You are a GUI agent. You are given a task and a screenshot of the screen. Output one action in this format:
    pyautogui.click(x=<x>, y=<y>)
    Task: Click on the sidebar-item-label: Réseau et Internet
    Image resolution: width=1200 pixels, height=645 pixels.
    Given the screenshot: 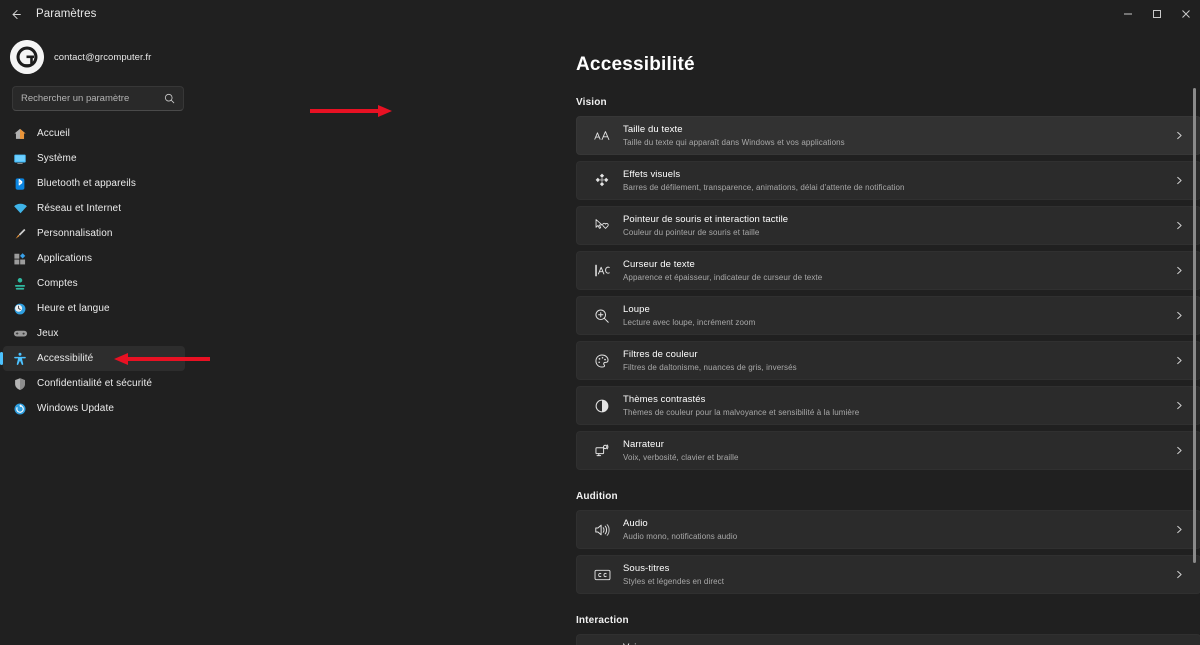 What is the action you would take?
    pyautogui.click(x=79, y=208)
    